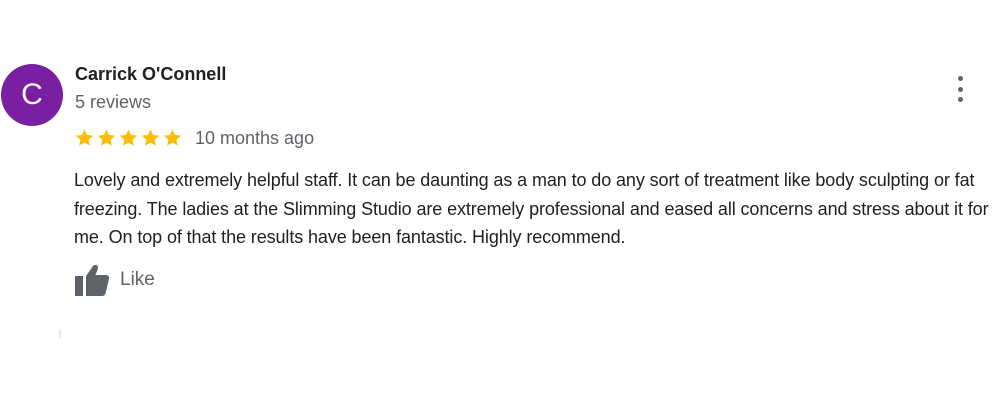 The width and height of the screenshot is (1000, 400). Describe the element at coordinates (92, 280) in the screenshot. I see `thumbs-up-icon` at that location.